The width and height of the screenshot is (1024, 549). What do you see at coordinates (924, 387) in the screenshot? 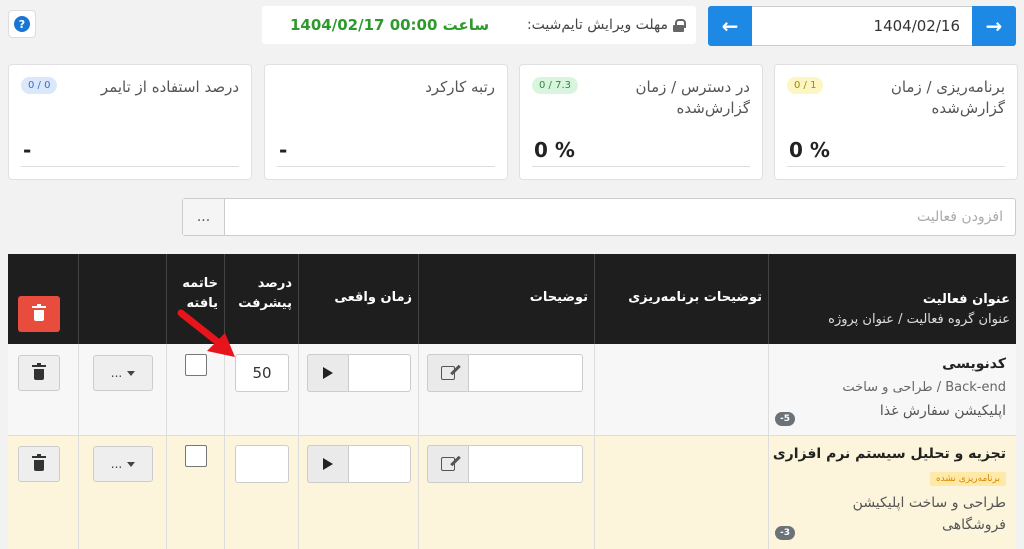
I see `activity-group: Back-end / طراحی و ساخت` at bounding box center [924, 387].